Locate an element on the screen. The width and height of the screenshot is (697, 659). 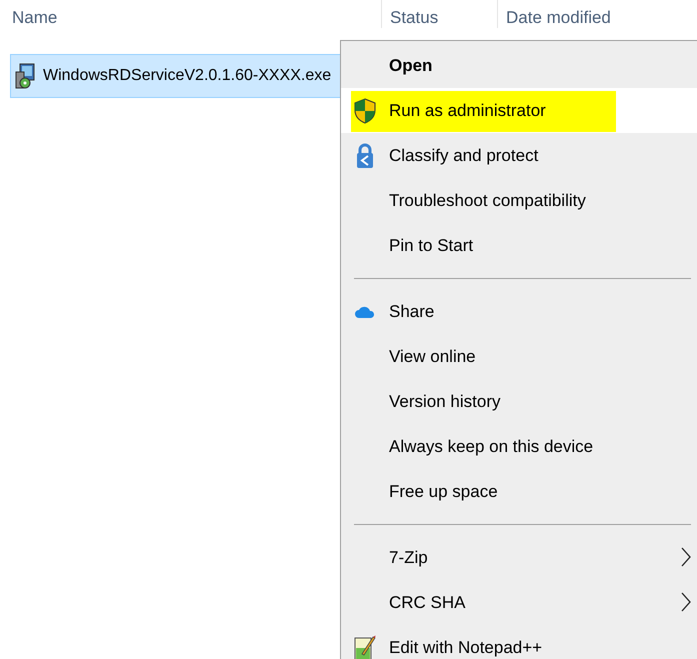
lock-icon is located at coordinates (365, 155).